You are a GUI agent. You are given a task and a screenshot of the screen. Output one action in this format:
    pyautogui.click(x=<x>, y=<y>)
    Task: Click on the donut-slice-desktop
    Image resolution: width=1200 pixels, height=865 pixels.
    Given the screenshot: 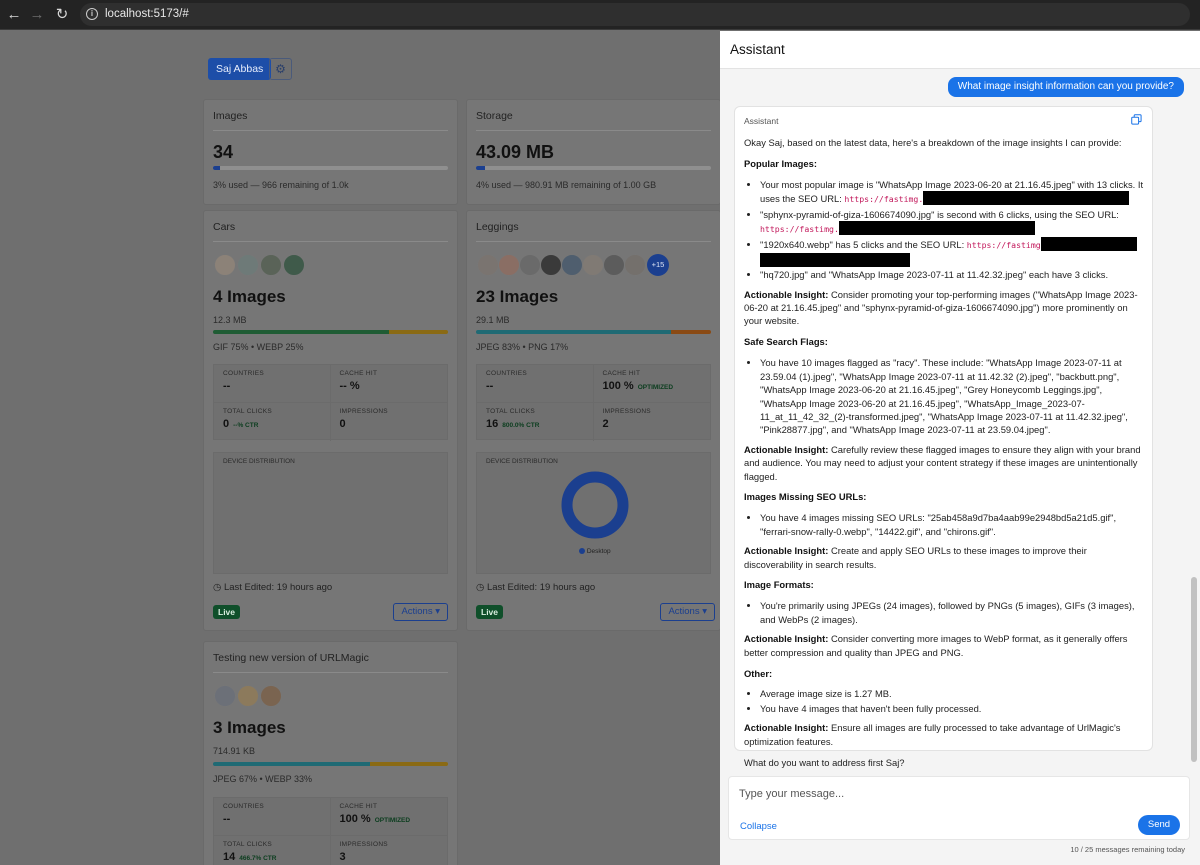 What is the action you would take?
    pyautogui.click(x=595, y=505)
    